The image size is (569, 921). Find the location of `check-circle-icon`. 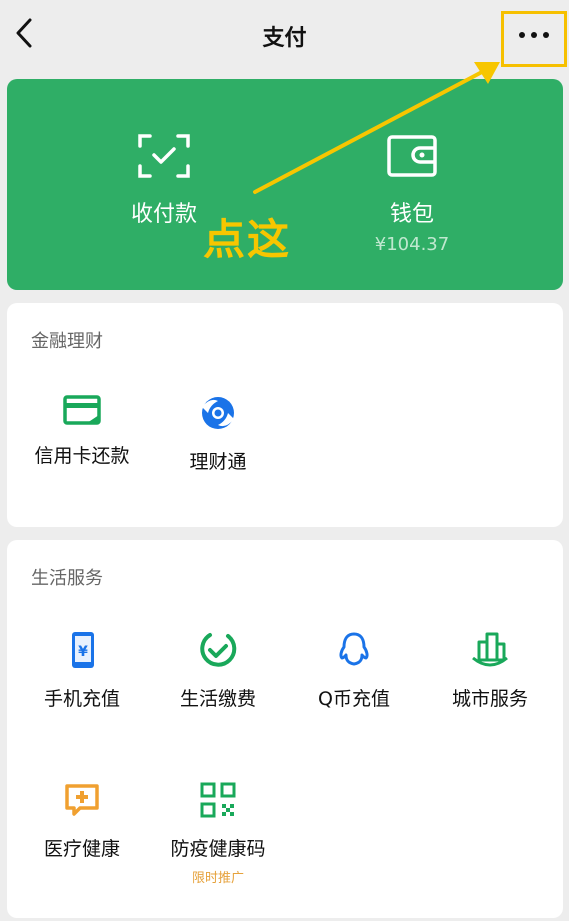

check-circle-icon is located at coordinates (218, 650).